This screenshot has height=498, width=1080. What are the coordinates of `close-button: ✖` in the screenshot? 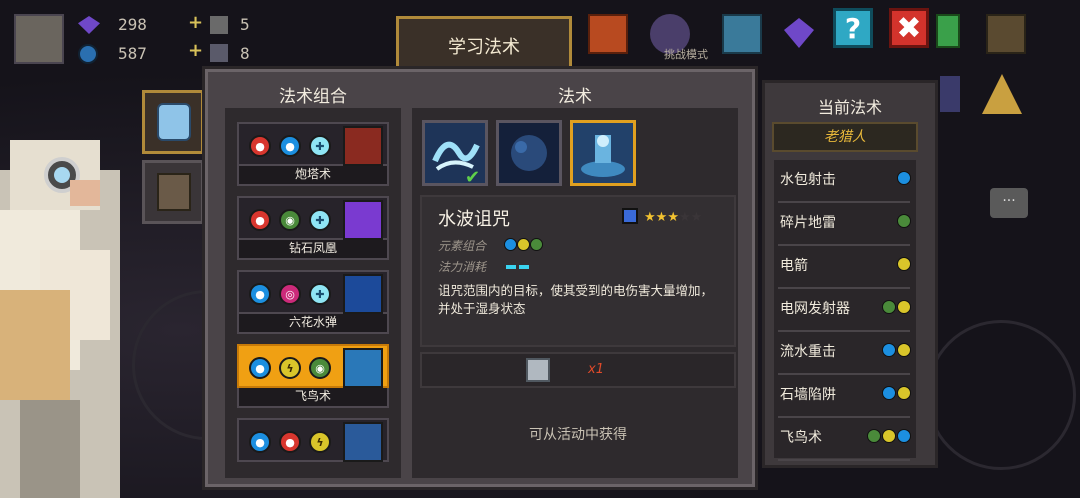 It's located at (909, 28).